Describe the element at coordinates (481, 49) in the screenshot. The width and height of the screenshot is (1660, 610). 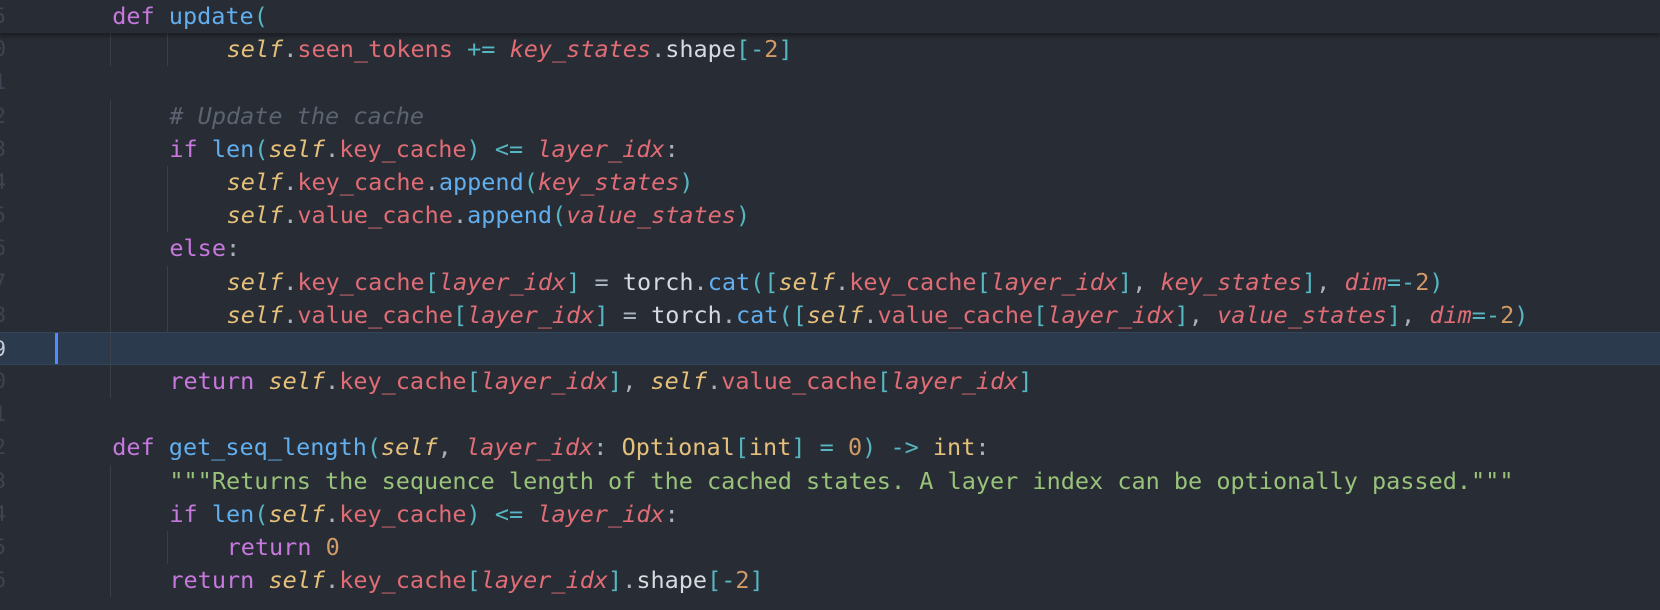
I see `code-token: +=` at that location.